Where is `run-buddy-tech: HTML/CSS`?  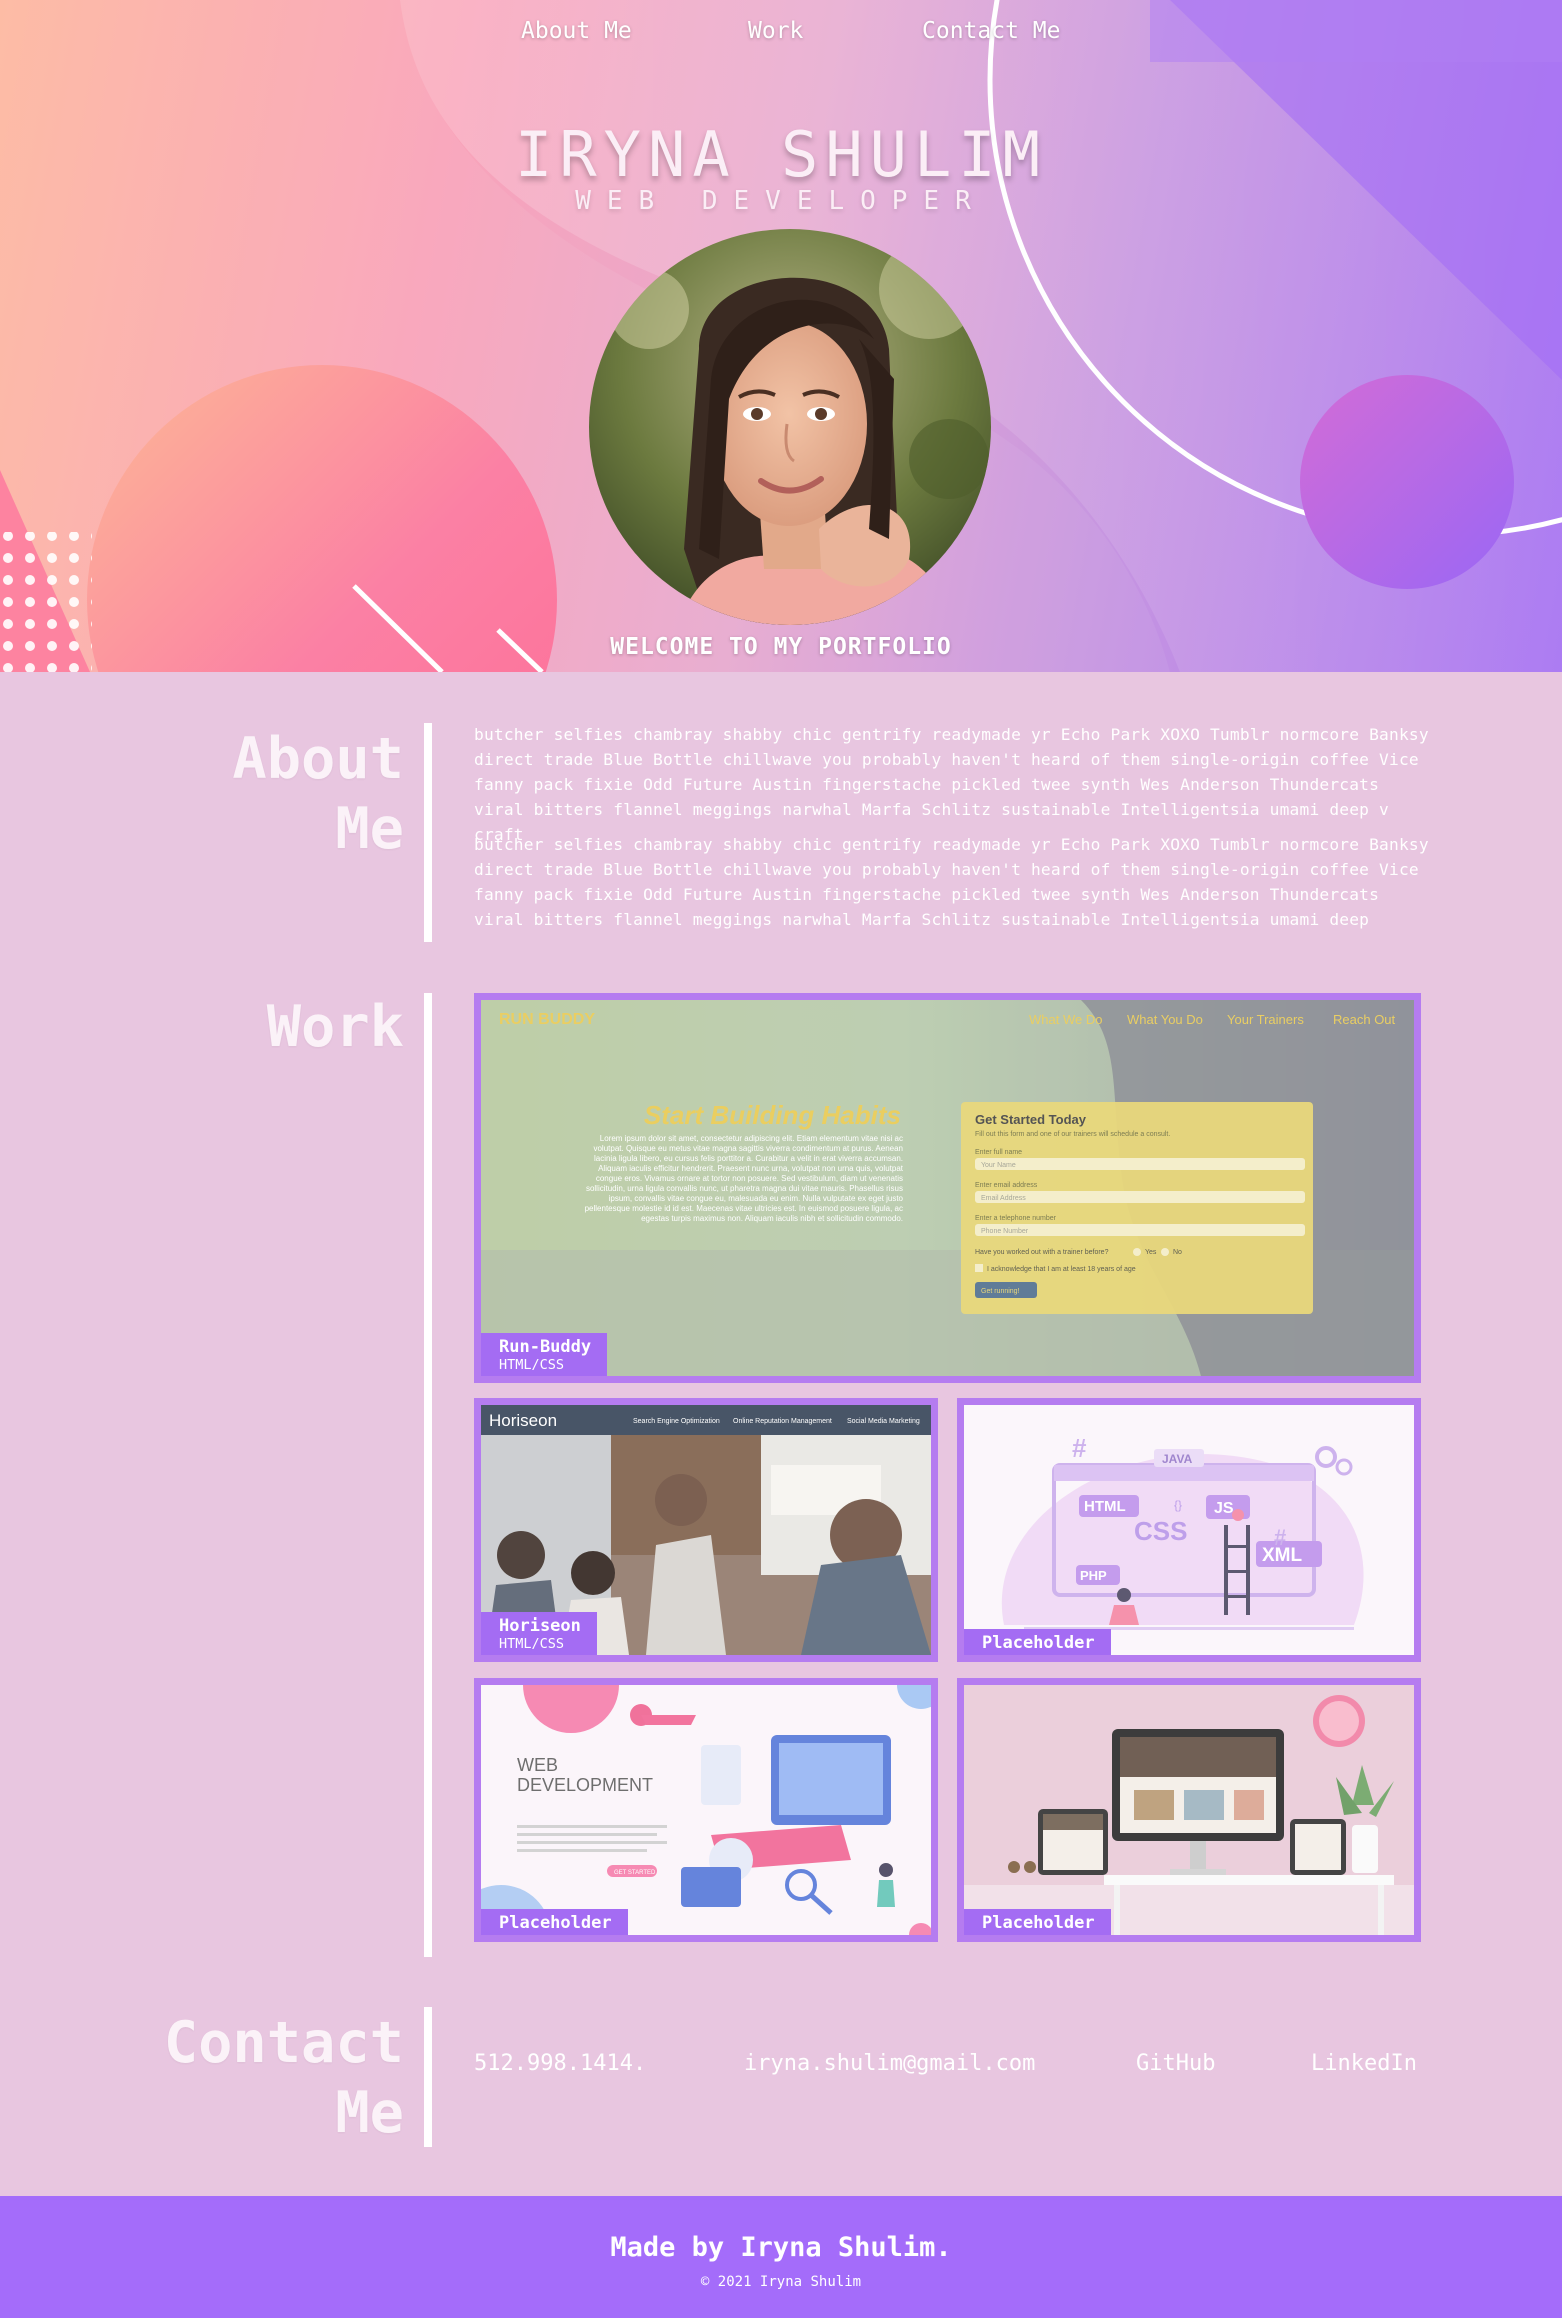 run-buddy-tech: HTML/CSS is located at coordinates (532, 1365).